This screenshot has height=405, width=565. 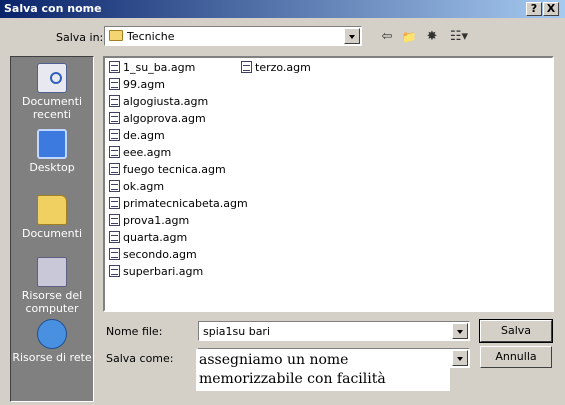 I want to click on place-desktop: Desktop, so click(x=52, y=151).